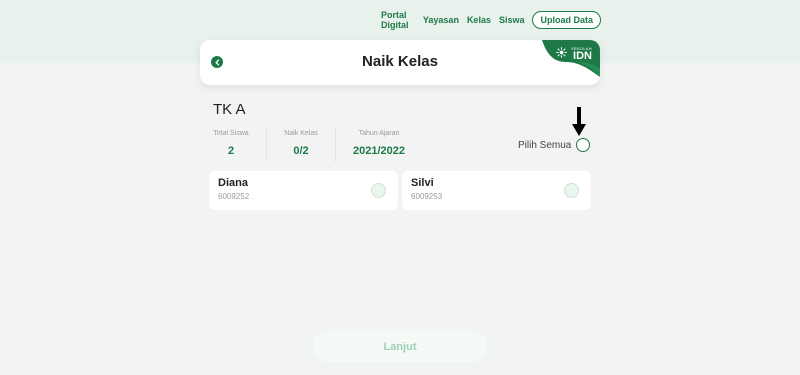 This screenshot has width=800, height=375. What do you see at coordinates (301, 133) in the screenshot?
I see `stat-label: Naik Kelas` at bounding box center [301, 133].